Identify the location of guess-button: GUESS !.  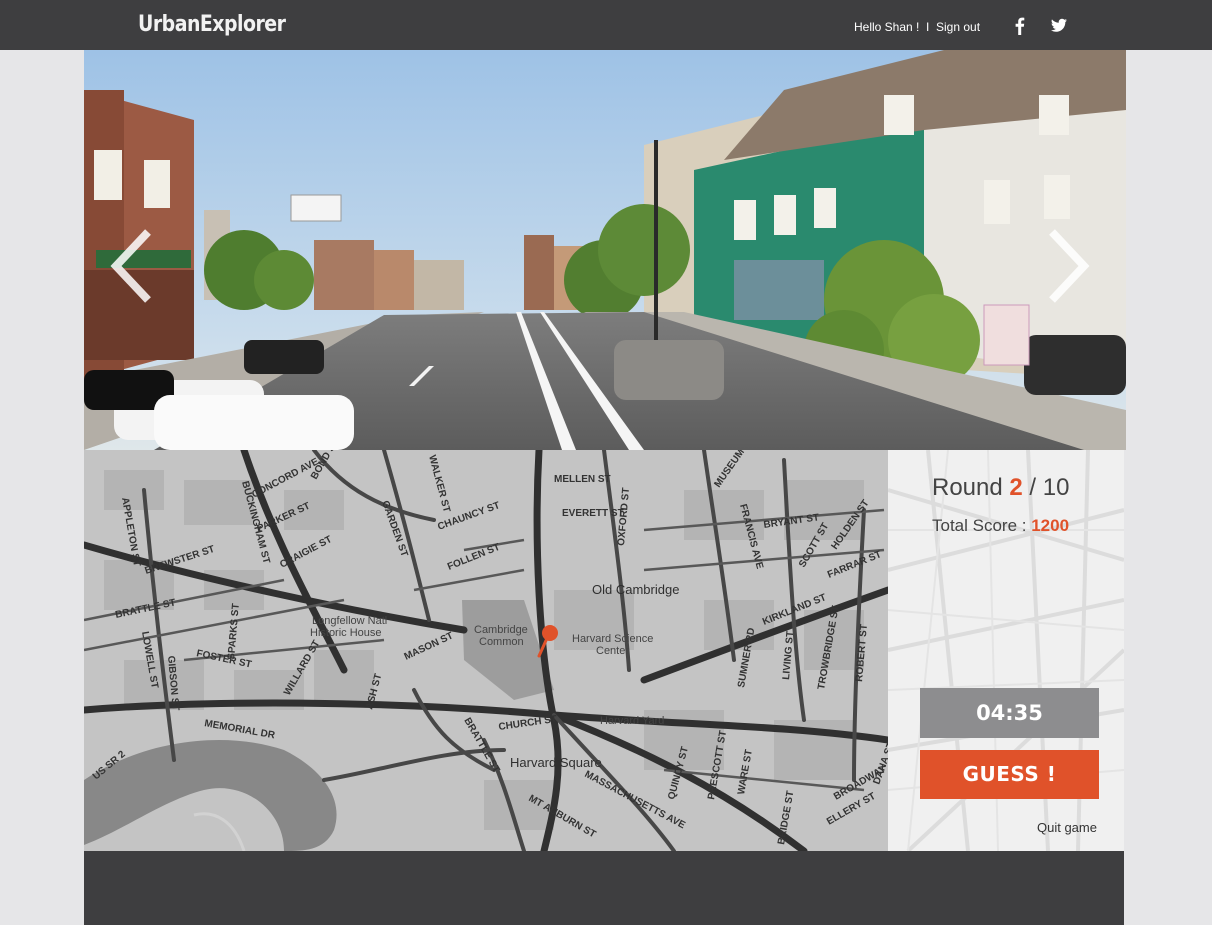
(1009, 774).